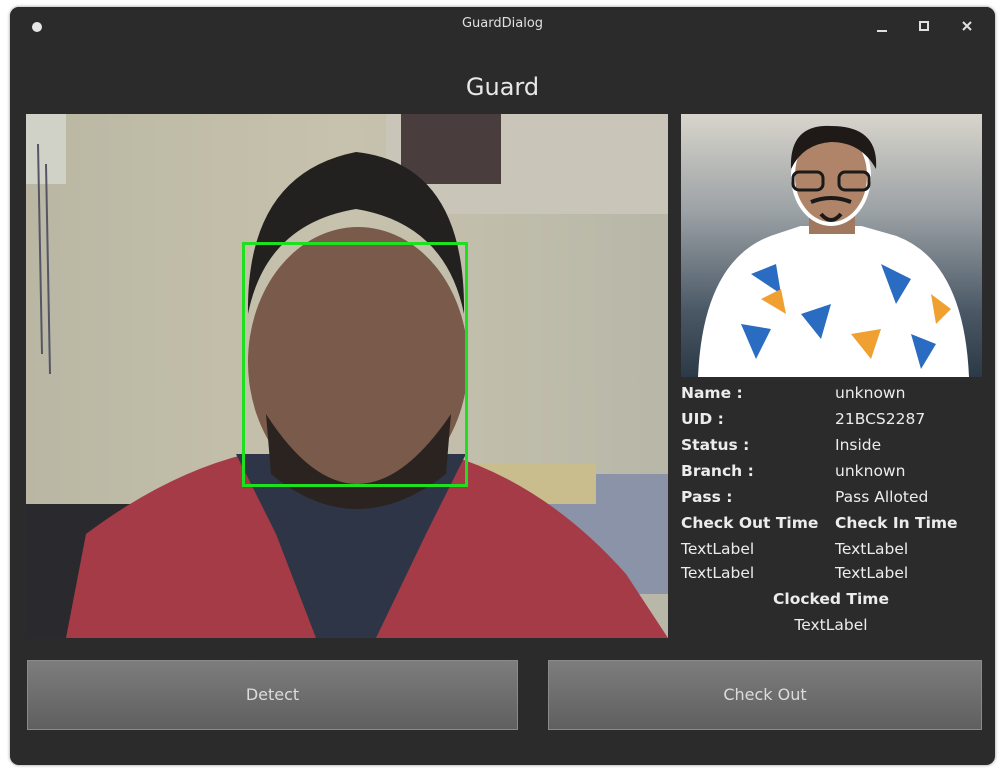  Describe the element at coordinates (896, 523) in the screenshot. I see `check-in-time-header: Check In Time` at that location.